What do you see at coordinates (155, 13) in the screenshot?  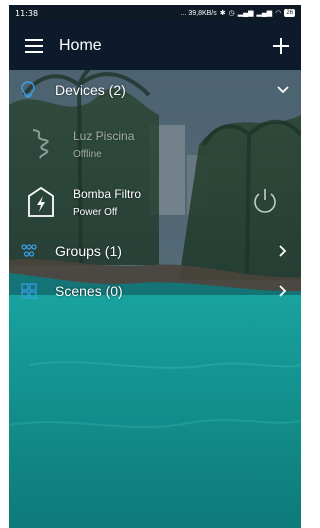 I see `status-bar: 11:38 ... 39,8KB/s ✱ ◷ ▂▄▆ ▂▄▆ ◠ 26` at bounding box center [155, 13].